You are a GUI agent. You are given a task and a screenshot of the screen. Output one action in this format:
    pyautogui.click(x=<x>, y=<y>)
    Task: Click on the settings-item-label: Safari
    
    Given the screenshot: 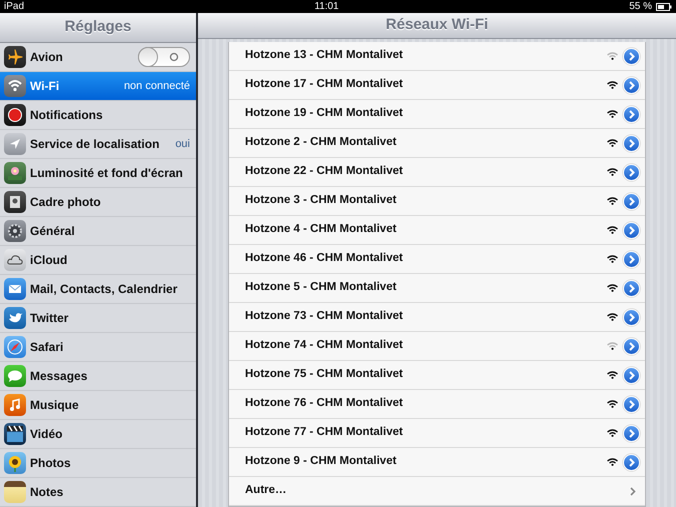 What is the action you would take?
    pyautogui.click(x=47, y=347)
    